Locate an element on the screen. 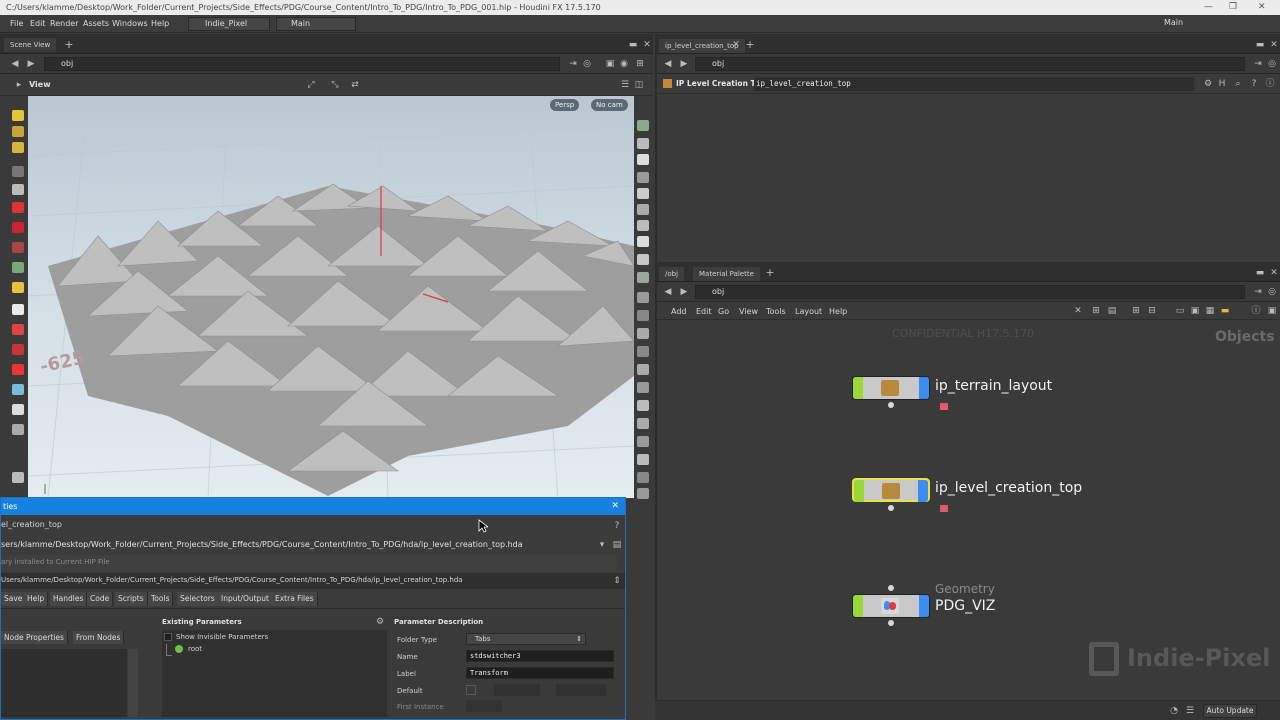  props-tab-scripts: Scripts is located at coordinates (131, 599).